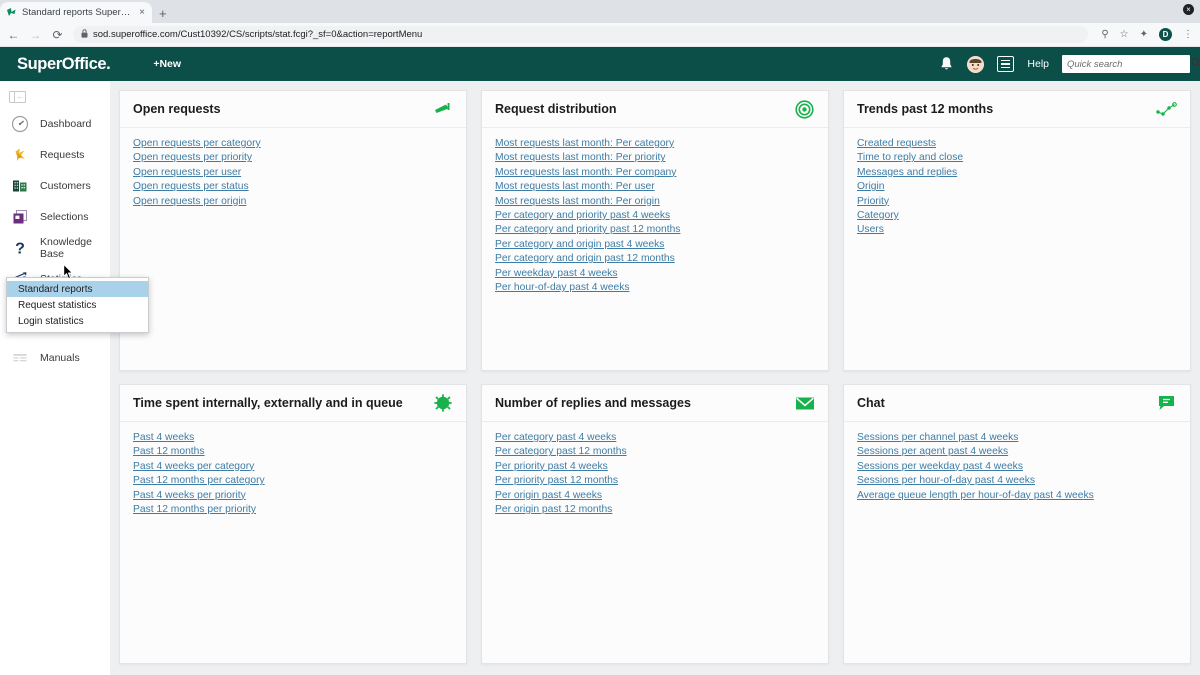 The image size is (1200, 675). I want to click on sidebar-item-knowledge-base: ? Knowledge Base, so click(55, 247).